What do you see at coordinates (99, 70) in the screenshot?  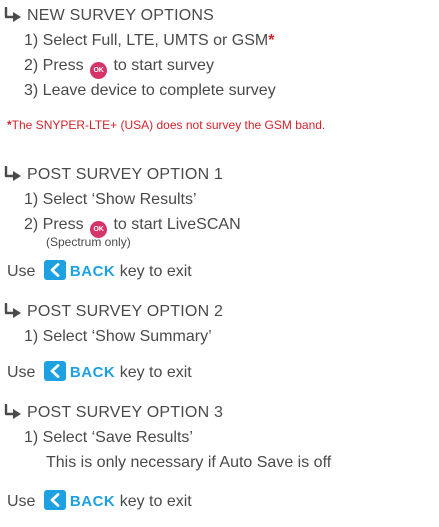 I see `ok-button-icon: OK` at bounding box center [99, 70].